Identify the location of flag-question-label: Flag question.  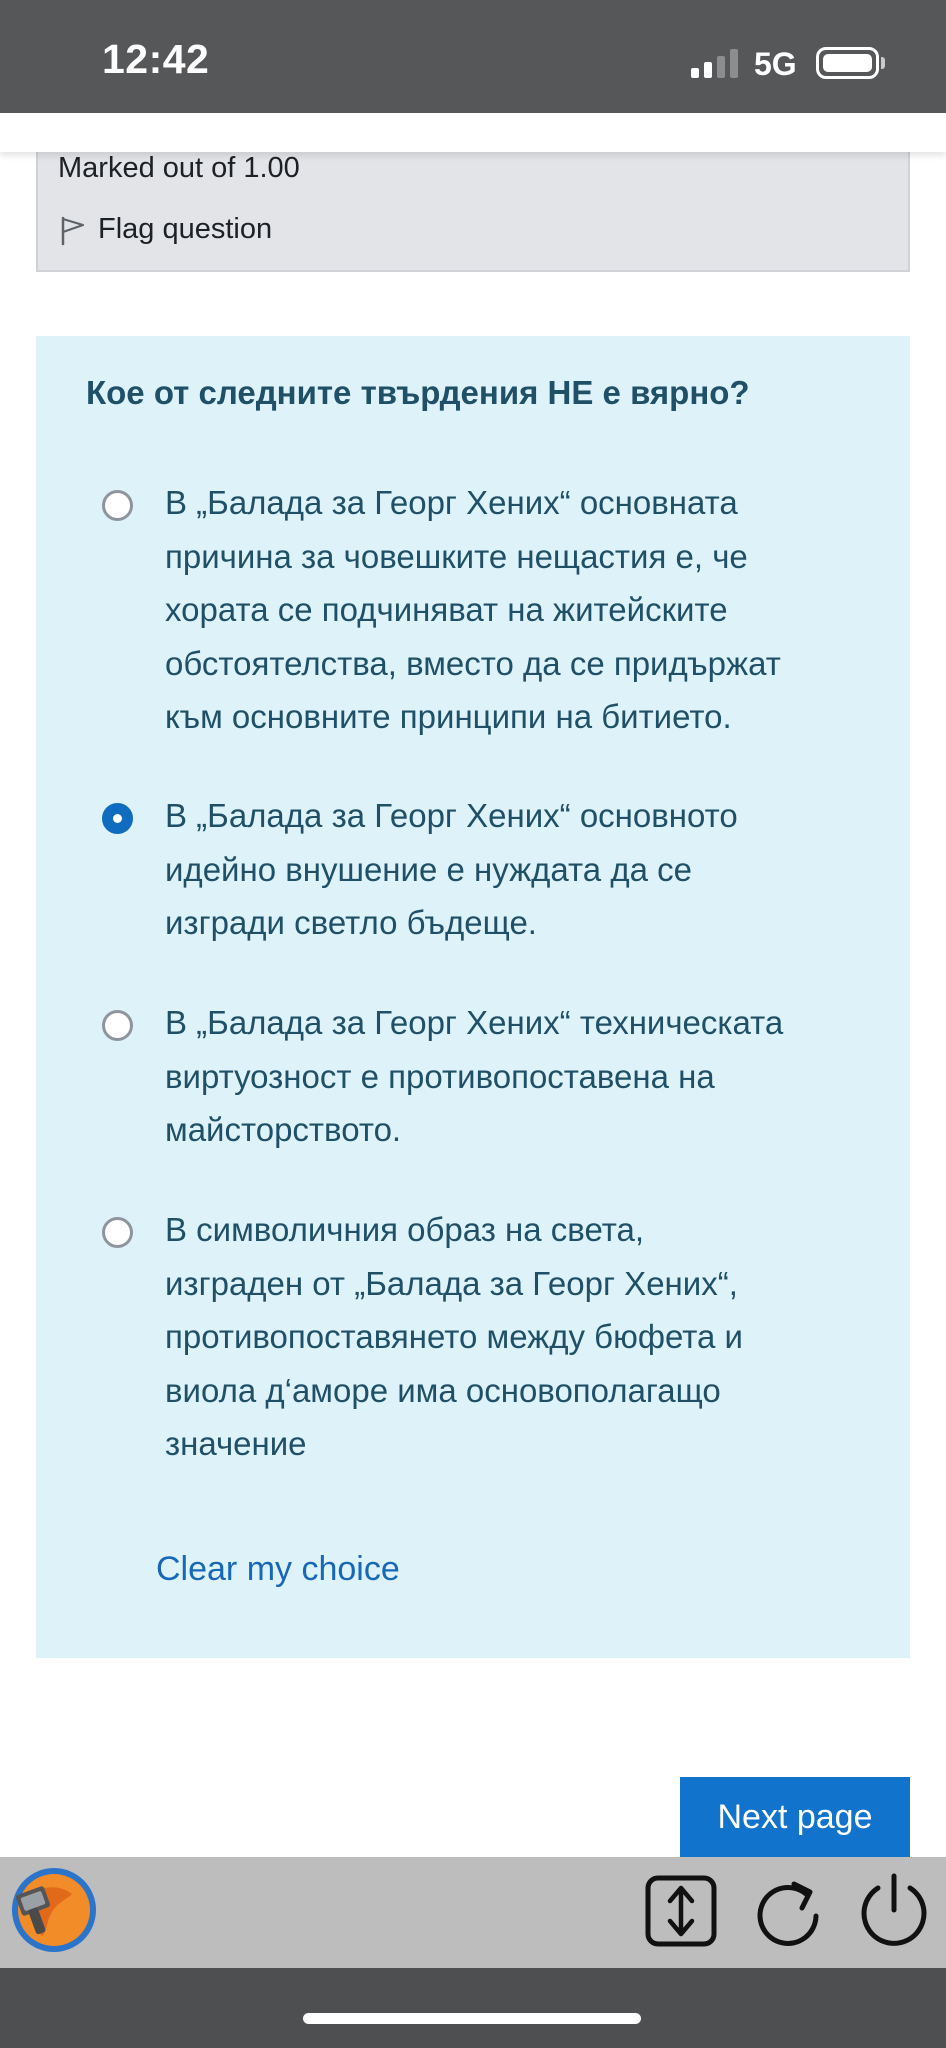
(185, 229).